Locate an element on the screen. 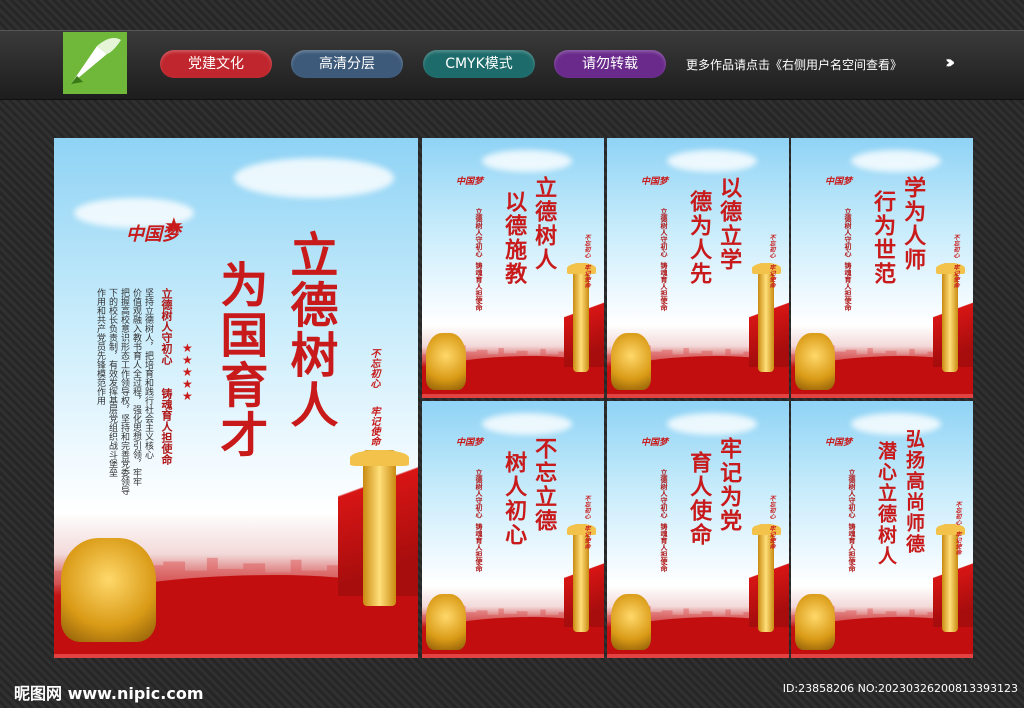 The height and width of the screenshot is (708, 1024). double-chevron-right-icon: ››› is located at coordinates (950, 62).